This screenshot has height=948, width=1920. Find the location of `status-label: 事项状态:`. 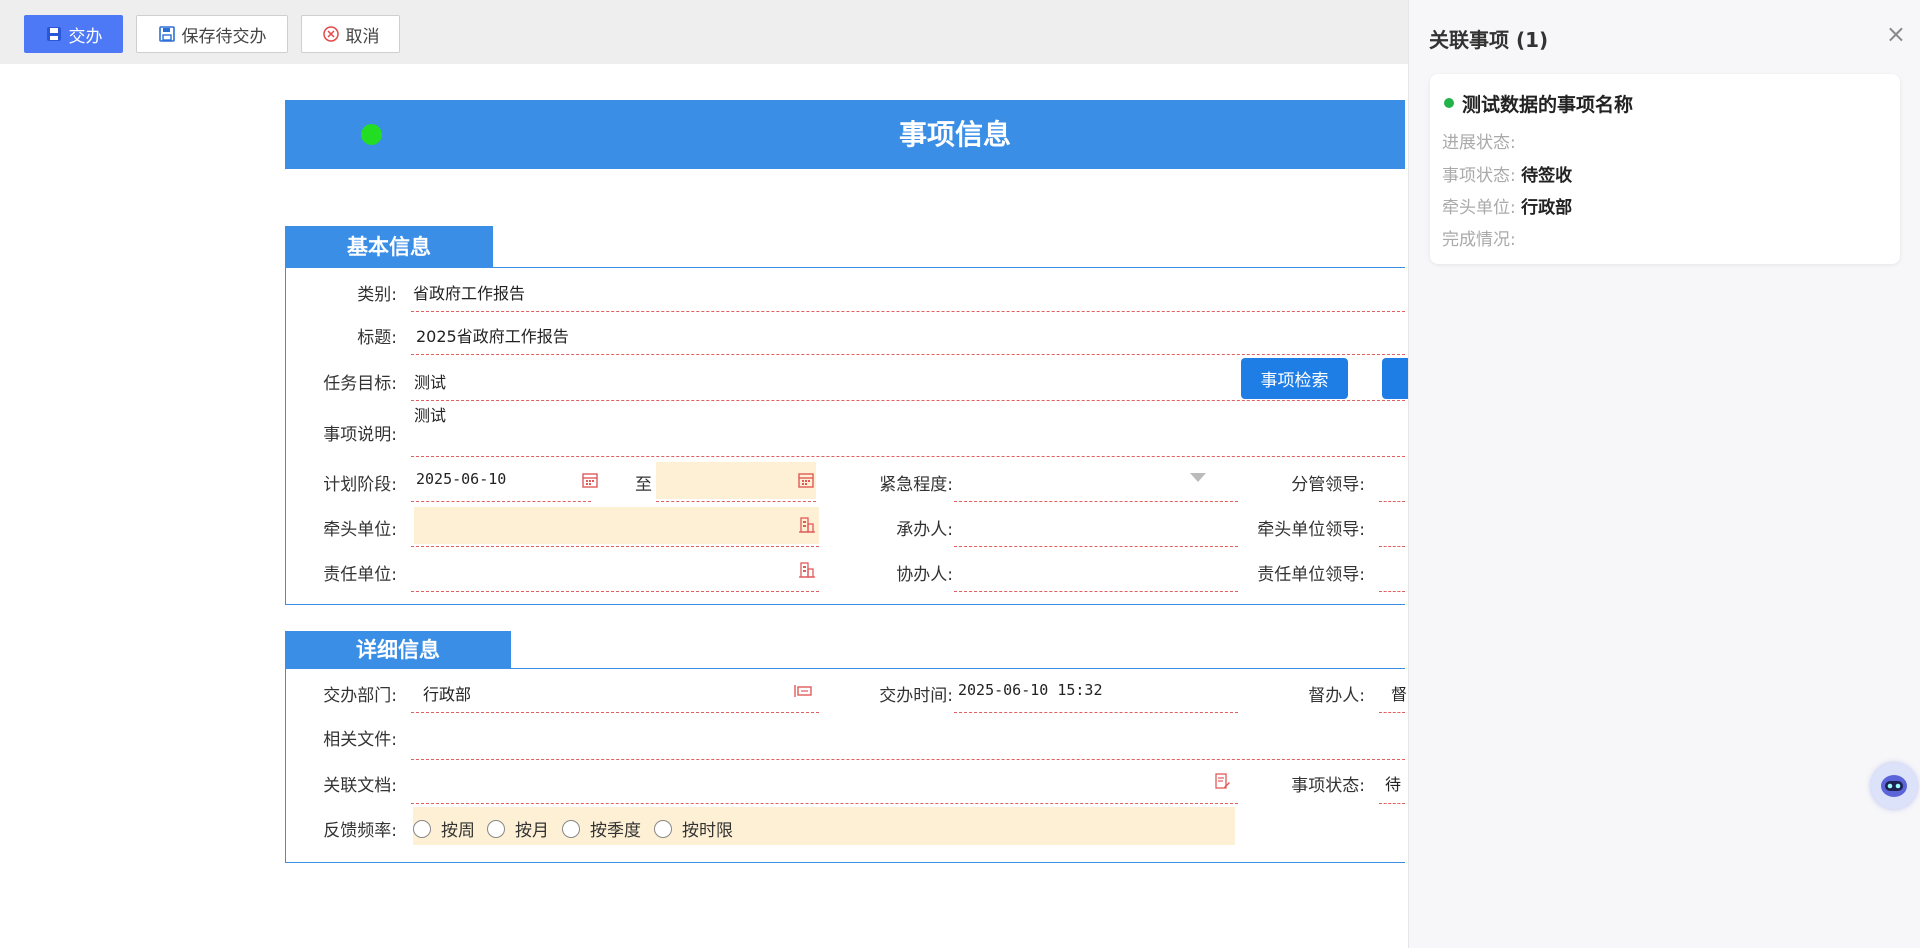

status-label: 事项状态: is located at coordinates (1328, 786).